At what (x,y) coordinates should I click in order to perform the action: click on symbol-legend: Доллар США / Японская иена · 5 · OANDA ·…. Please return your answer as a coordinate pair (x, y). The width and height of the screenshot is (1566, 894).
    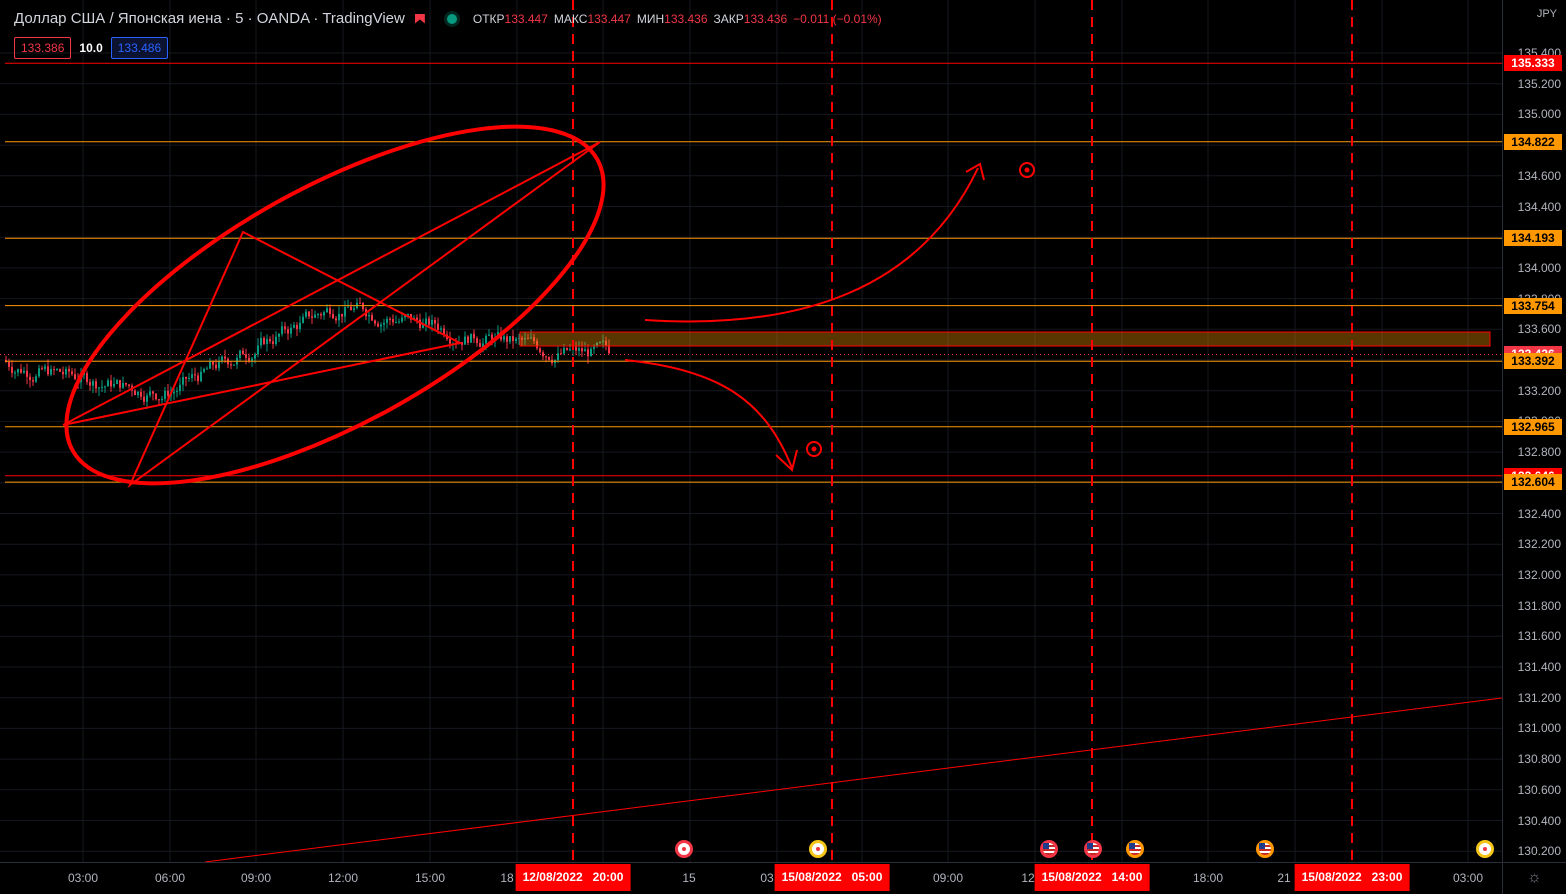
    Looking at the image, I should click on (451, 18).